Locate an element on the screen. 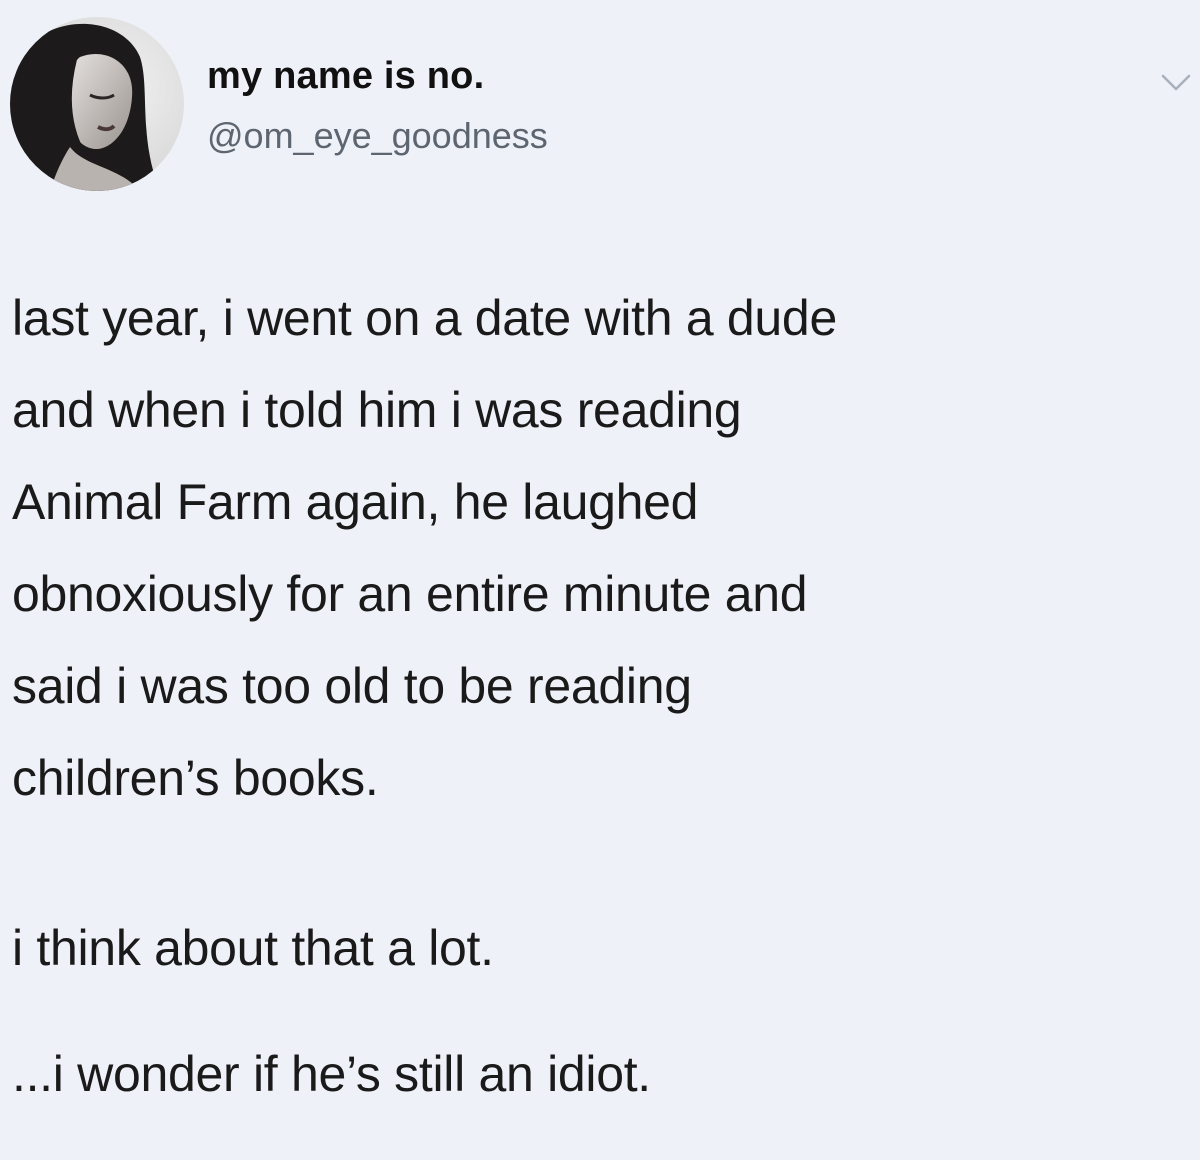 This screenshot has width=1200, height=1160. avatar is located at coordinates (97, 104).